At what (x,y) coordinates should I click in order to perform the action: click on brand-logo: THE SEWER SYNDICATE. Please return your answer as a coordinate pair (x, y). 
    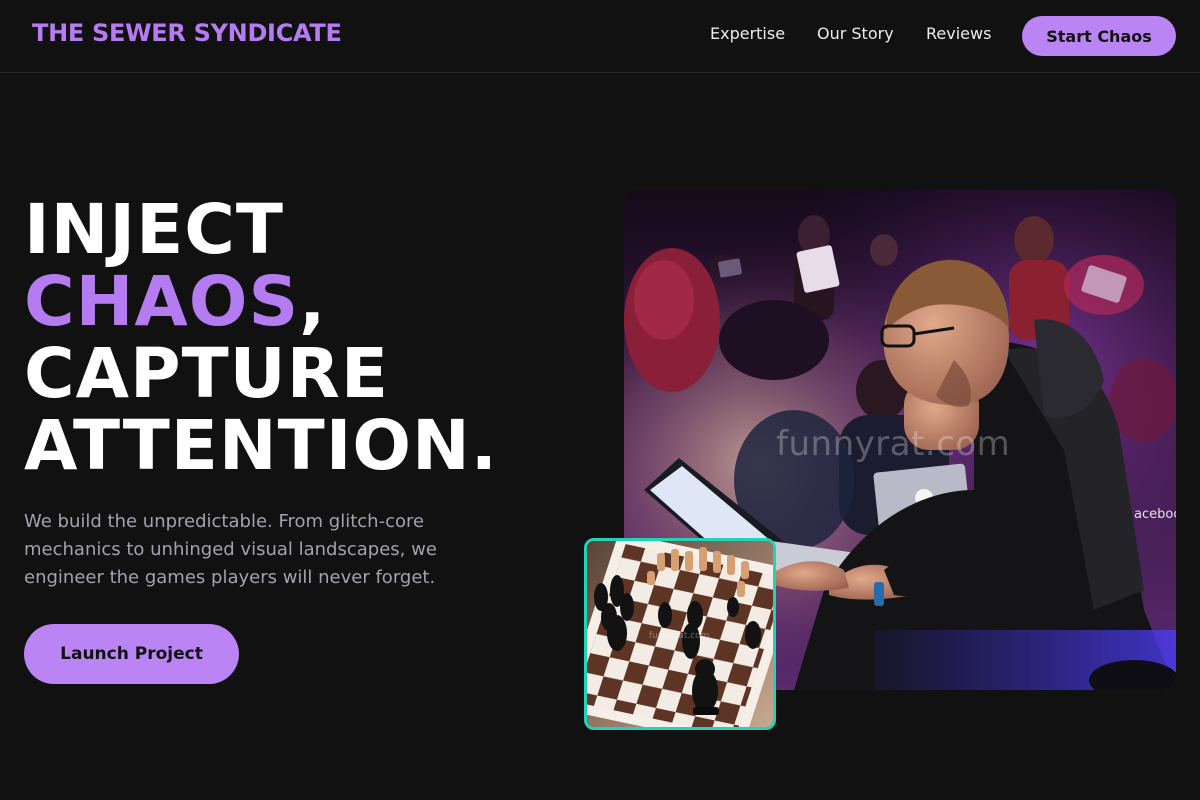
    Looking at the image, I should click on (187, 33).